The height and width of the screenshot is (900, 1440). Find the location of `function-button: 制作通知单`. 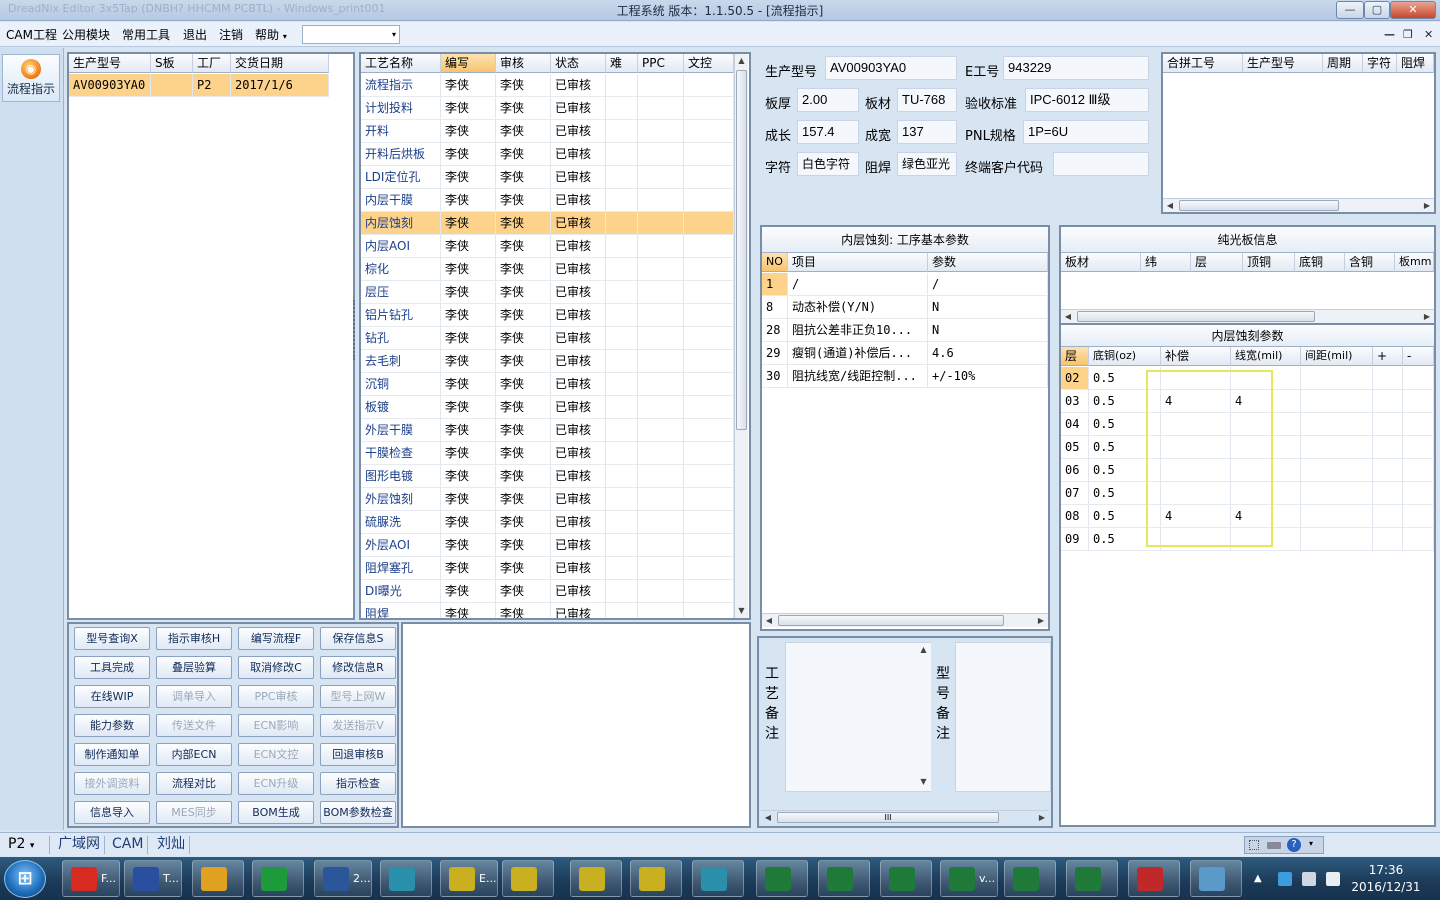

function-button: 制作通知单 is located at coordinates (112, 754).